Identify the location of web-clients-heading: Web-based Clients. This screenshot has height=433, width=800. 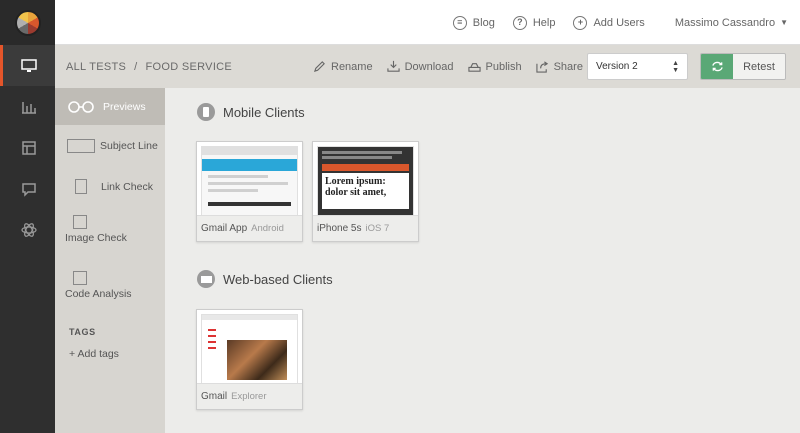
(265, 279).